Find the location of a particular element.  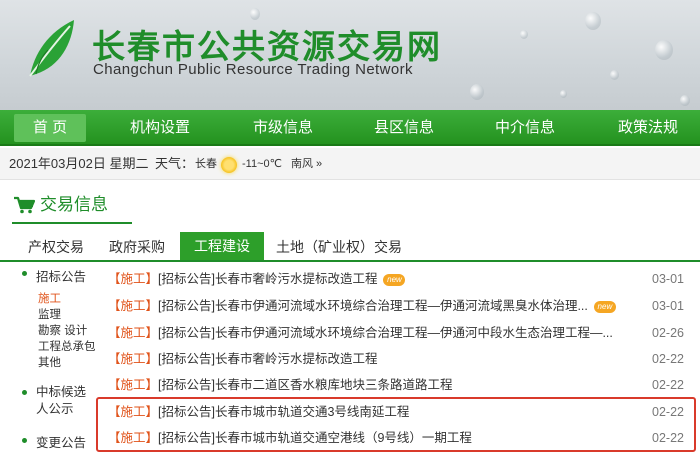

sidebar-item-change-notice: 变更公告 is located at coordinates (61, 441).